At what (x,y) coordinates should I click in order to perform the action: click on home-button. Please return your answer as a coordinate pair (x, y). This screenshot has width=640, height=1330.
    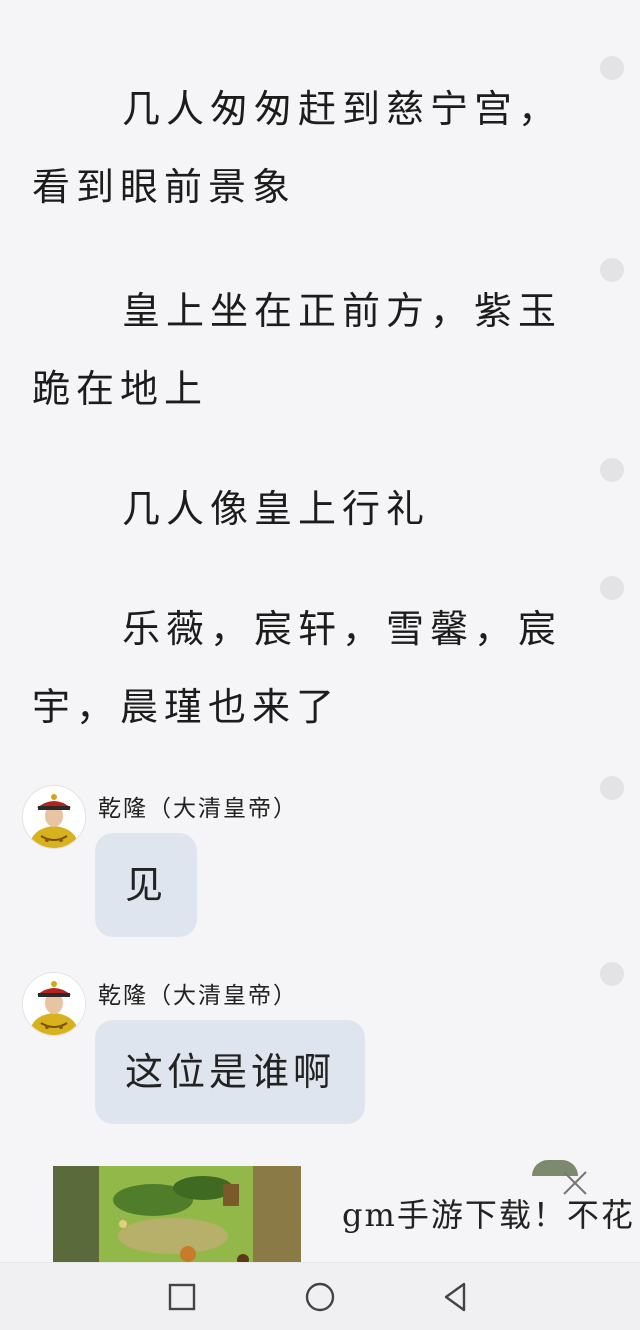
    Looking at the image, I should click on (320, 1297).